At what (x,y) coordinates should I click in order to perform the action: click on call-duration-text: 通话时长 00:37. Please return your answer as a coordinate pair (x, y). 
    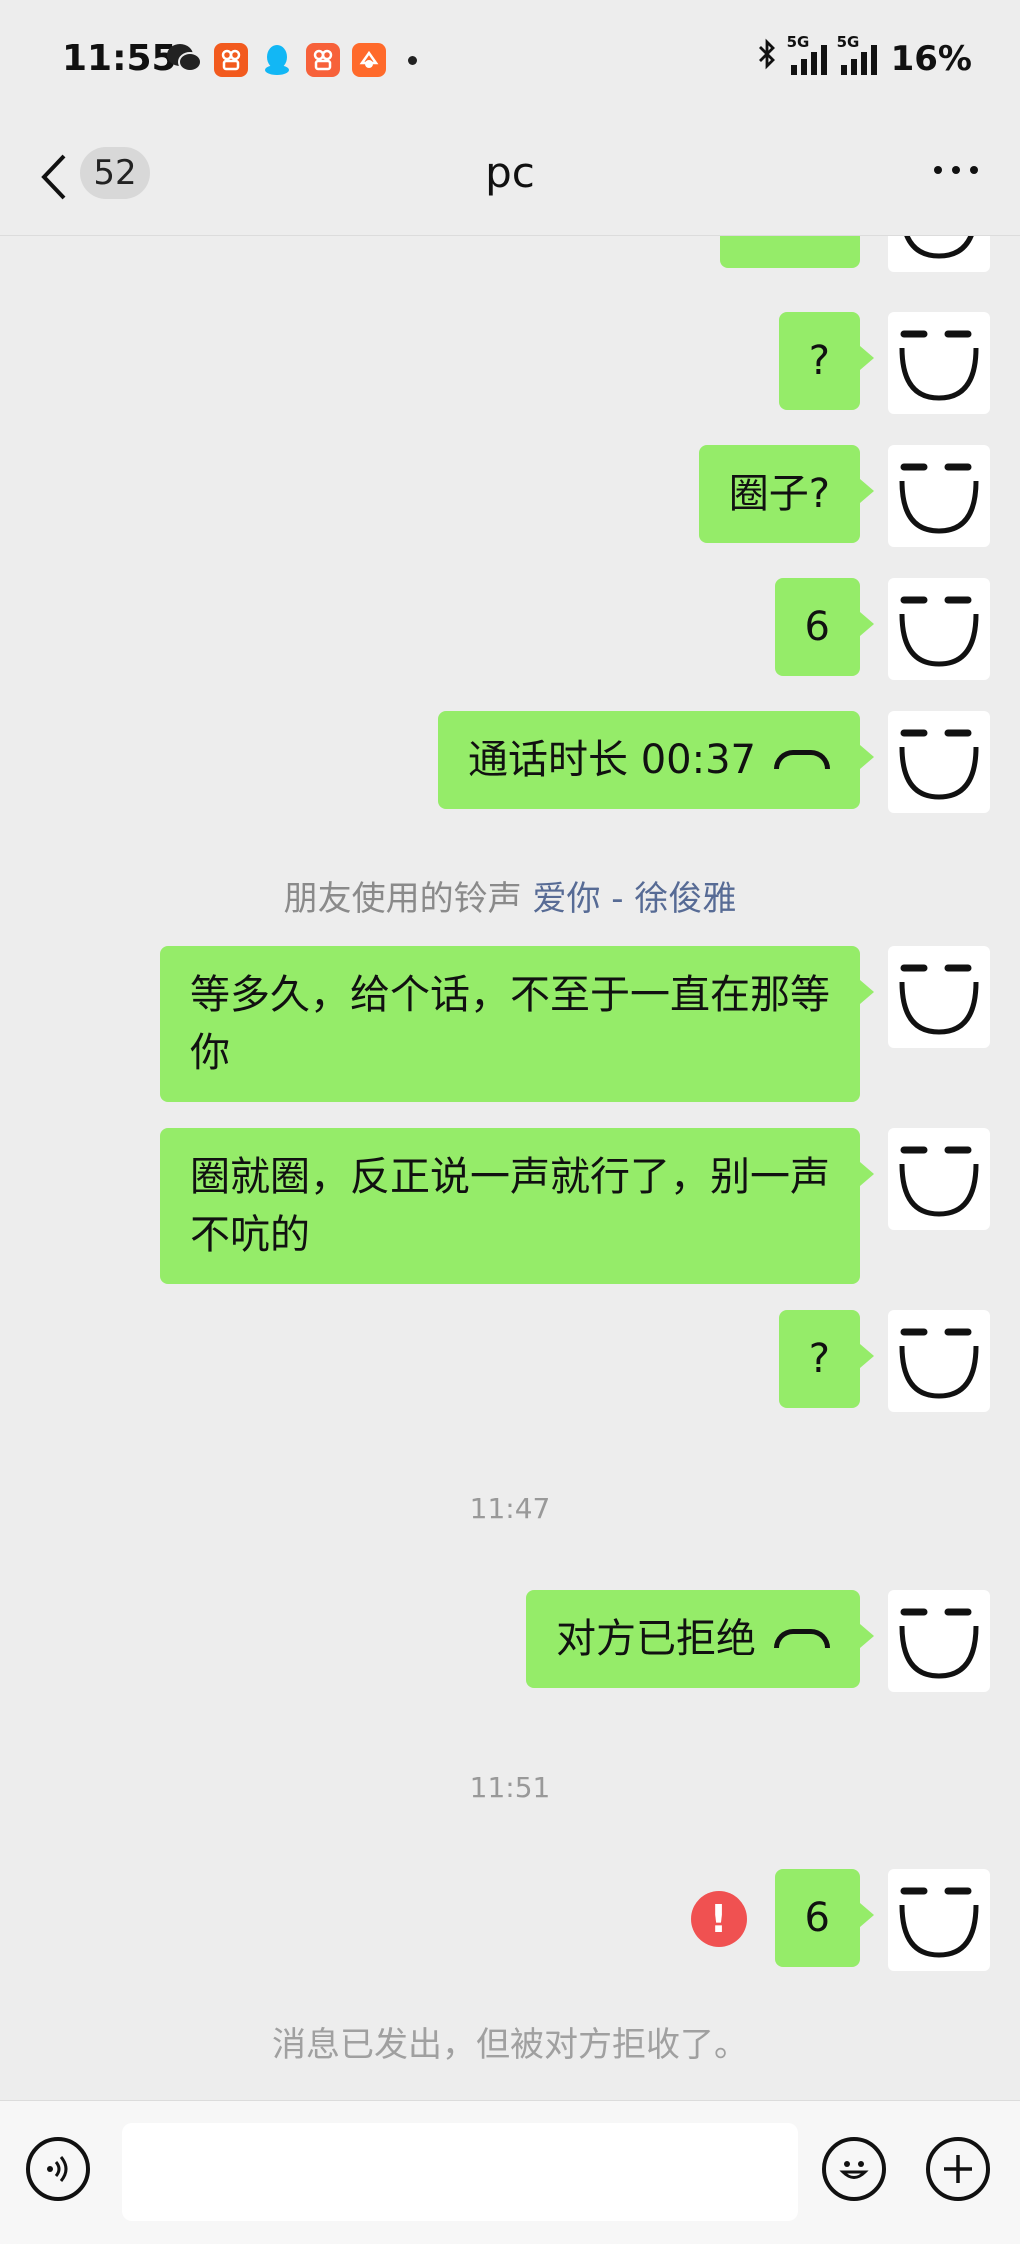
    Looking at the image, I should click on (612, 760).